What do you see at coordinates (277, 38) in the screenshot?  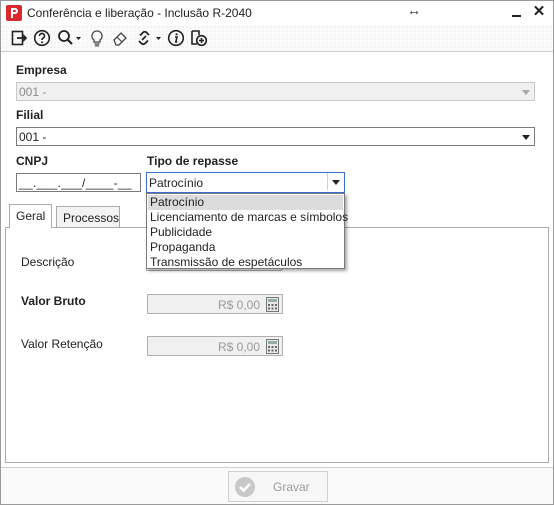 I see `toolbar` at bounding box center [277, 38].